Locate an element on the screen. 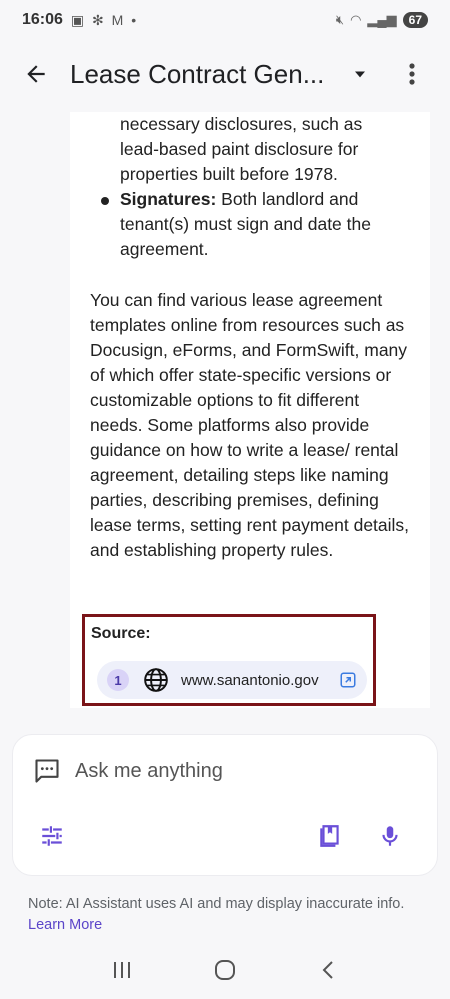  source-site: www.sanantonio.gov is located at coordinates (250, 680).